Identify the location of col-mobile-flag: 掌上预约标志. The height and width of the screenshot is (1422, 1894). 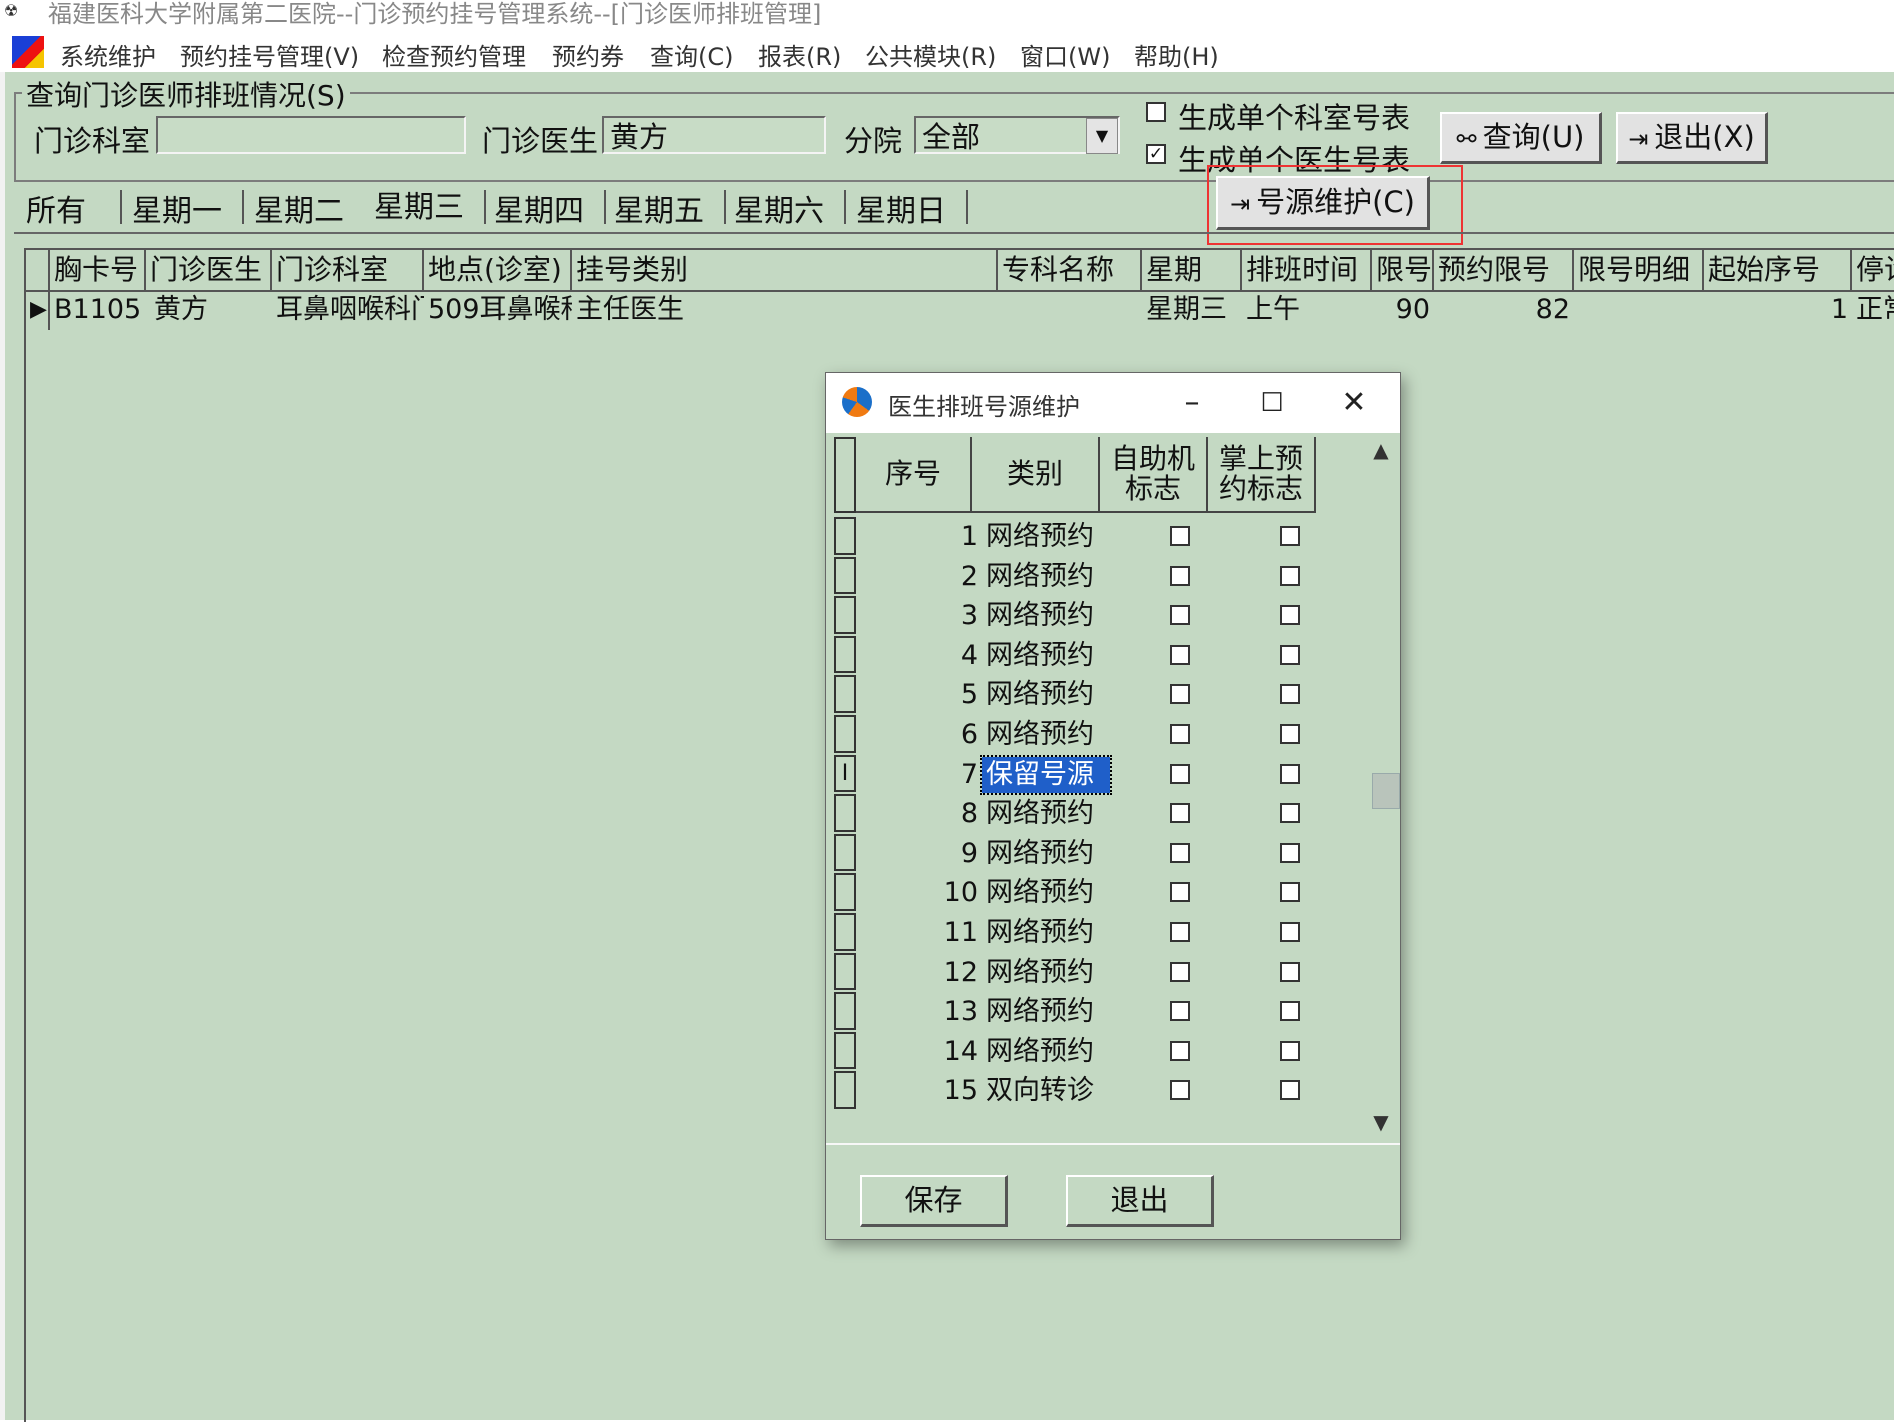
(1262, 475).